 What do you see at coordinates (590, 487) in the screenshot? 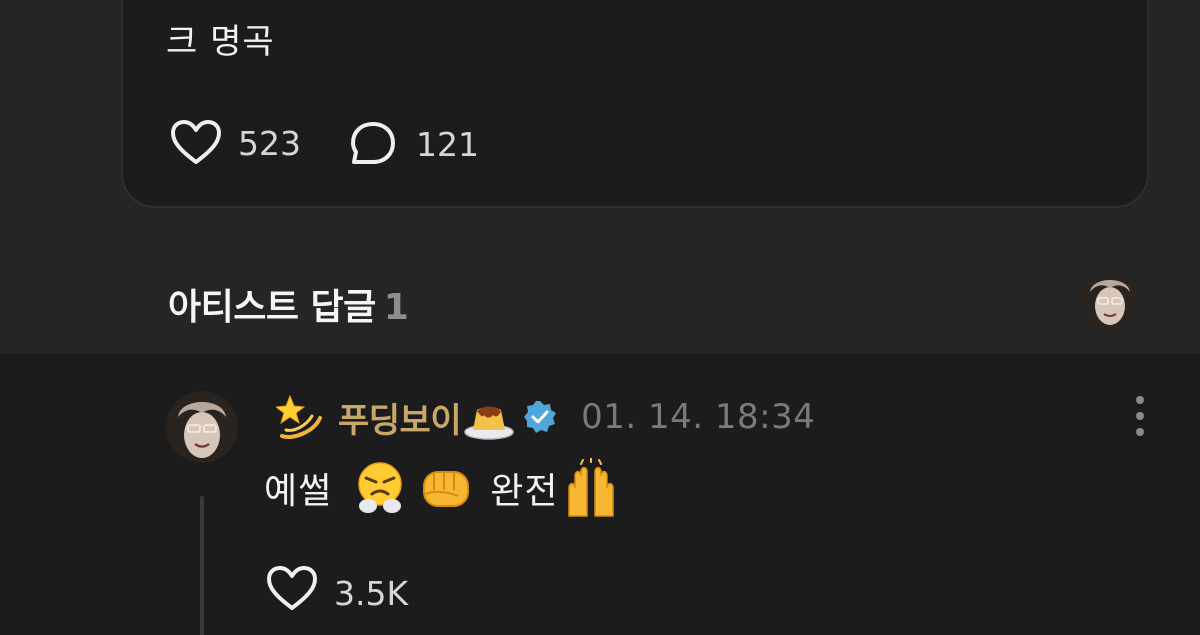
I see `raising-hands-emoji` at bounding box center [590, 487].